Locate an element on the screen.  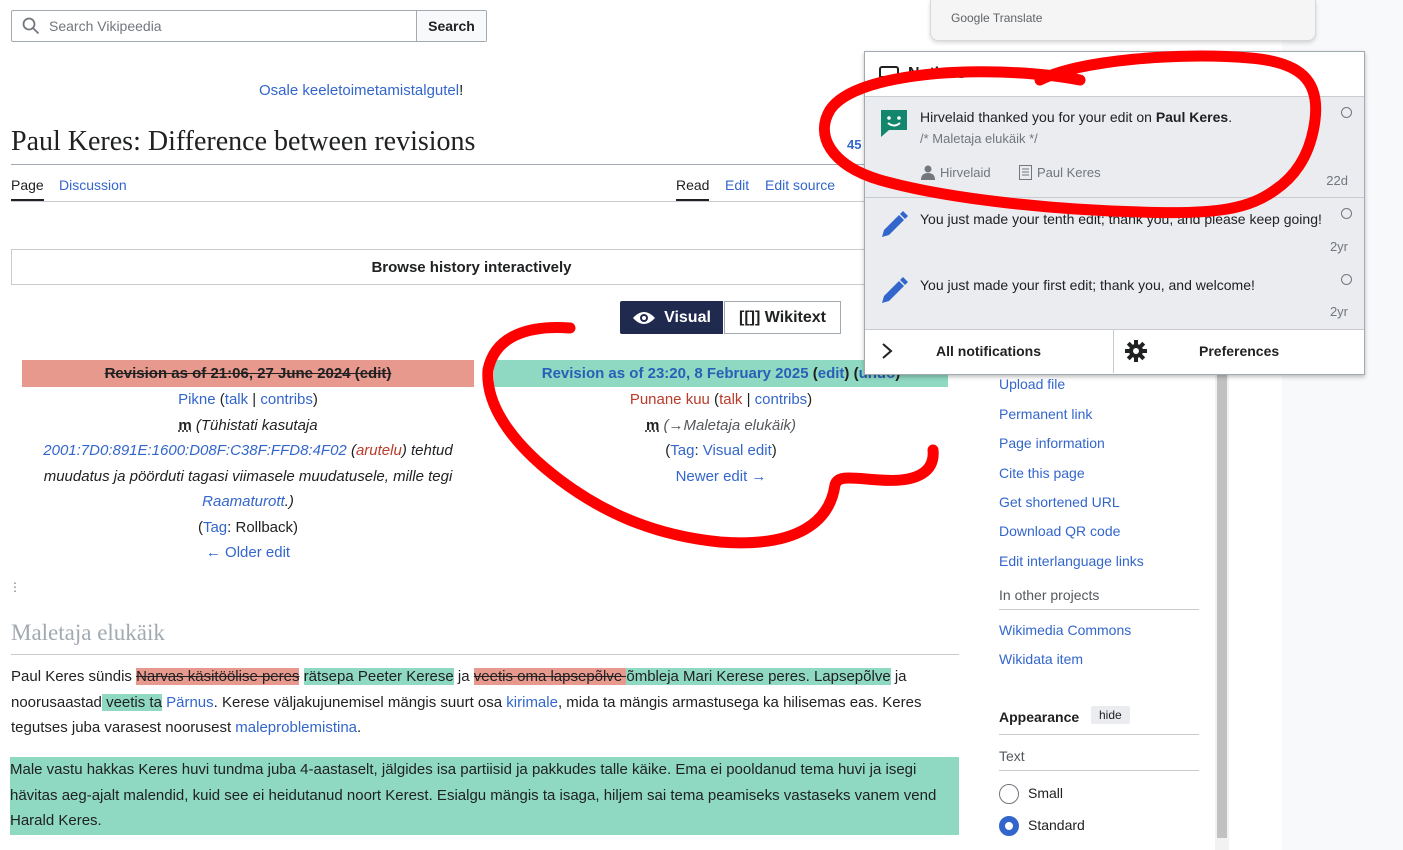
old-summary-ip-talk: arutelu is located at coordinates (379, 450).